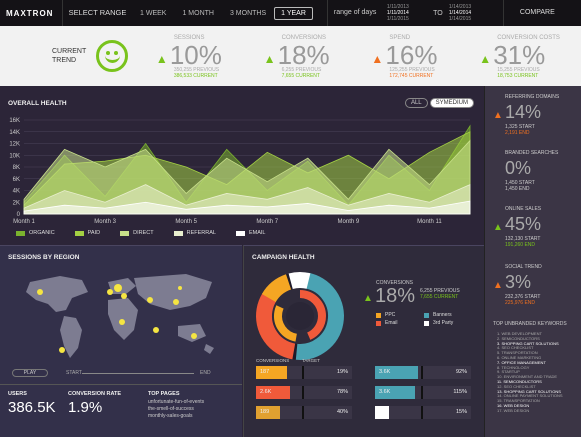 This screenshot has width=581, height=437. What do you see at coordinates (112, 56) in the screenshot?
I see `smiley-icon` at bounding box center [112, 56].